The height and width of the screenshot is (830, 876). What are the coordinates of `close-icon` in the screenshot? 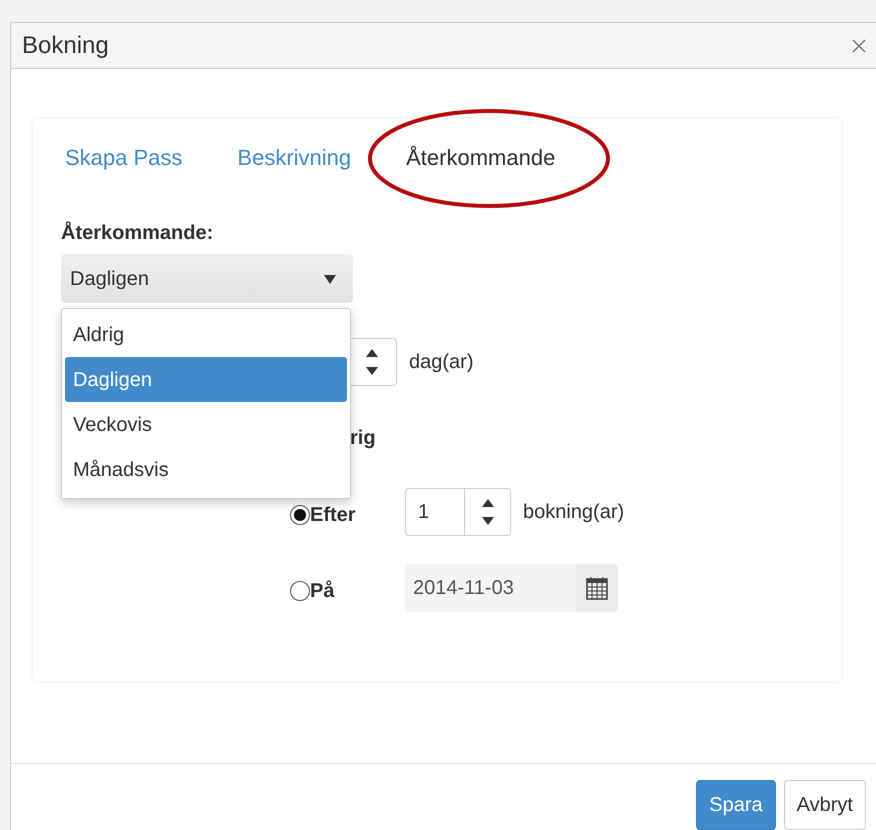 It's located at (859, 46).